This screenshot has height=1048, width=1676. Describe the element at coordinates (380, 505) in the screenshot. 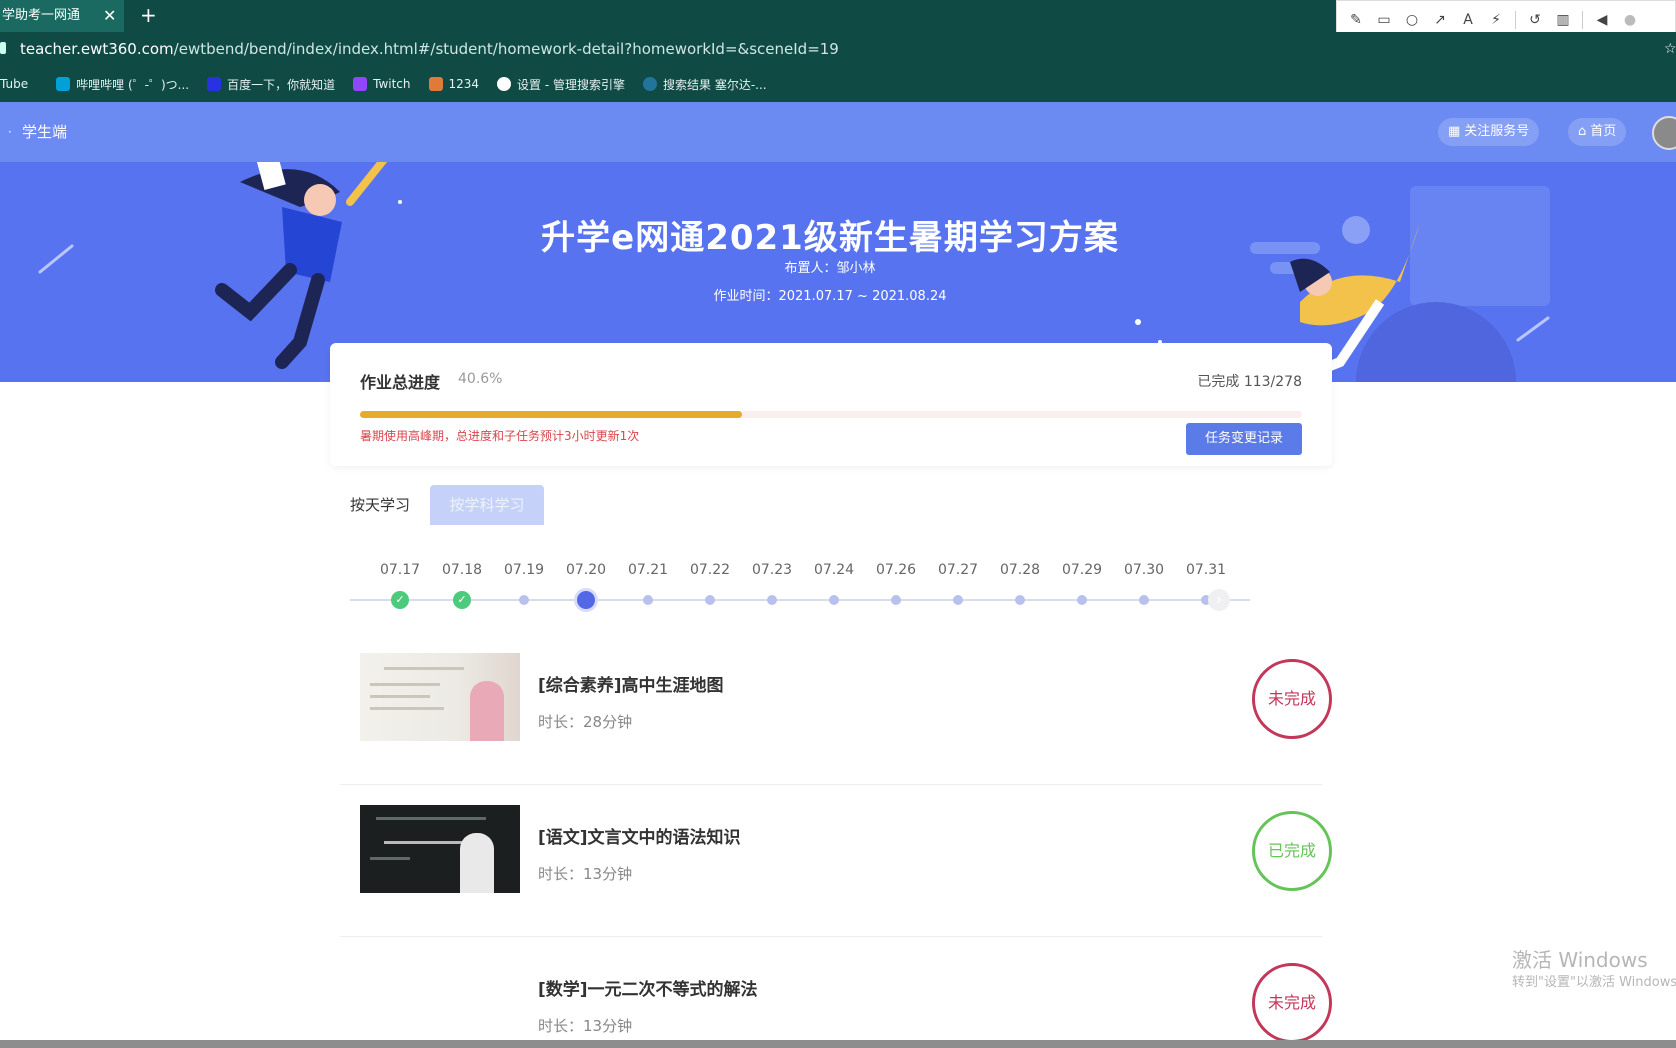

I see `tab-by-day: 按天学习` at that location.